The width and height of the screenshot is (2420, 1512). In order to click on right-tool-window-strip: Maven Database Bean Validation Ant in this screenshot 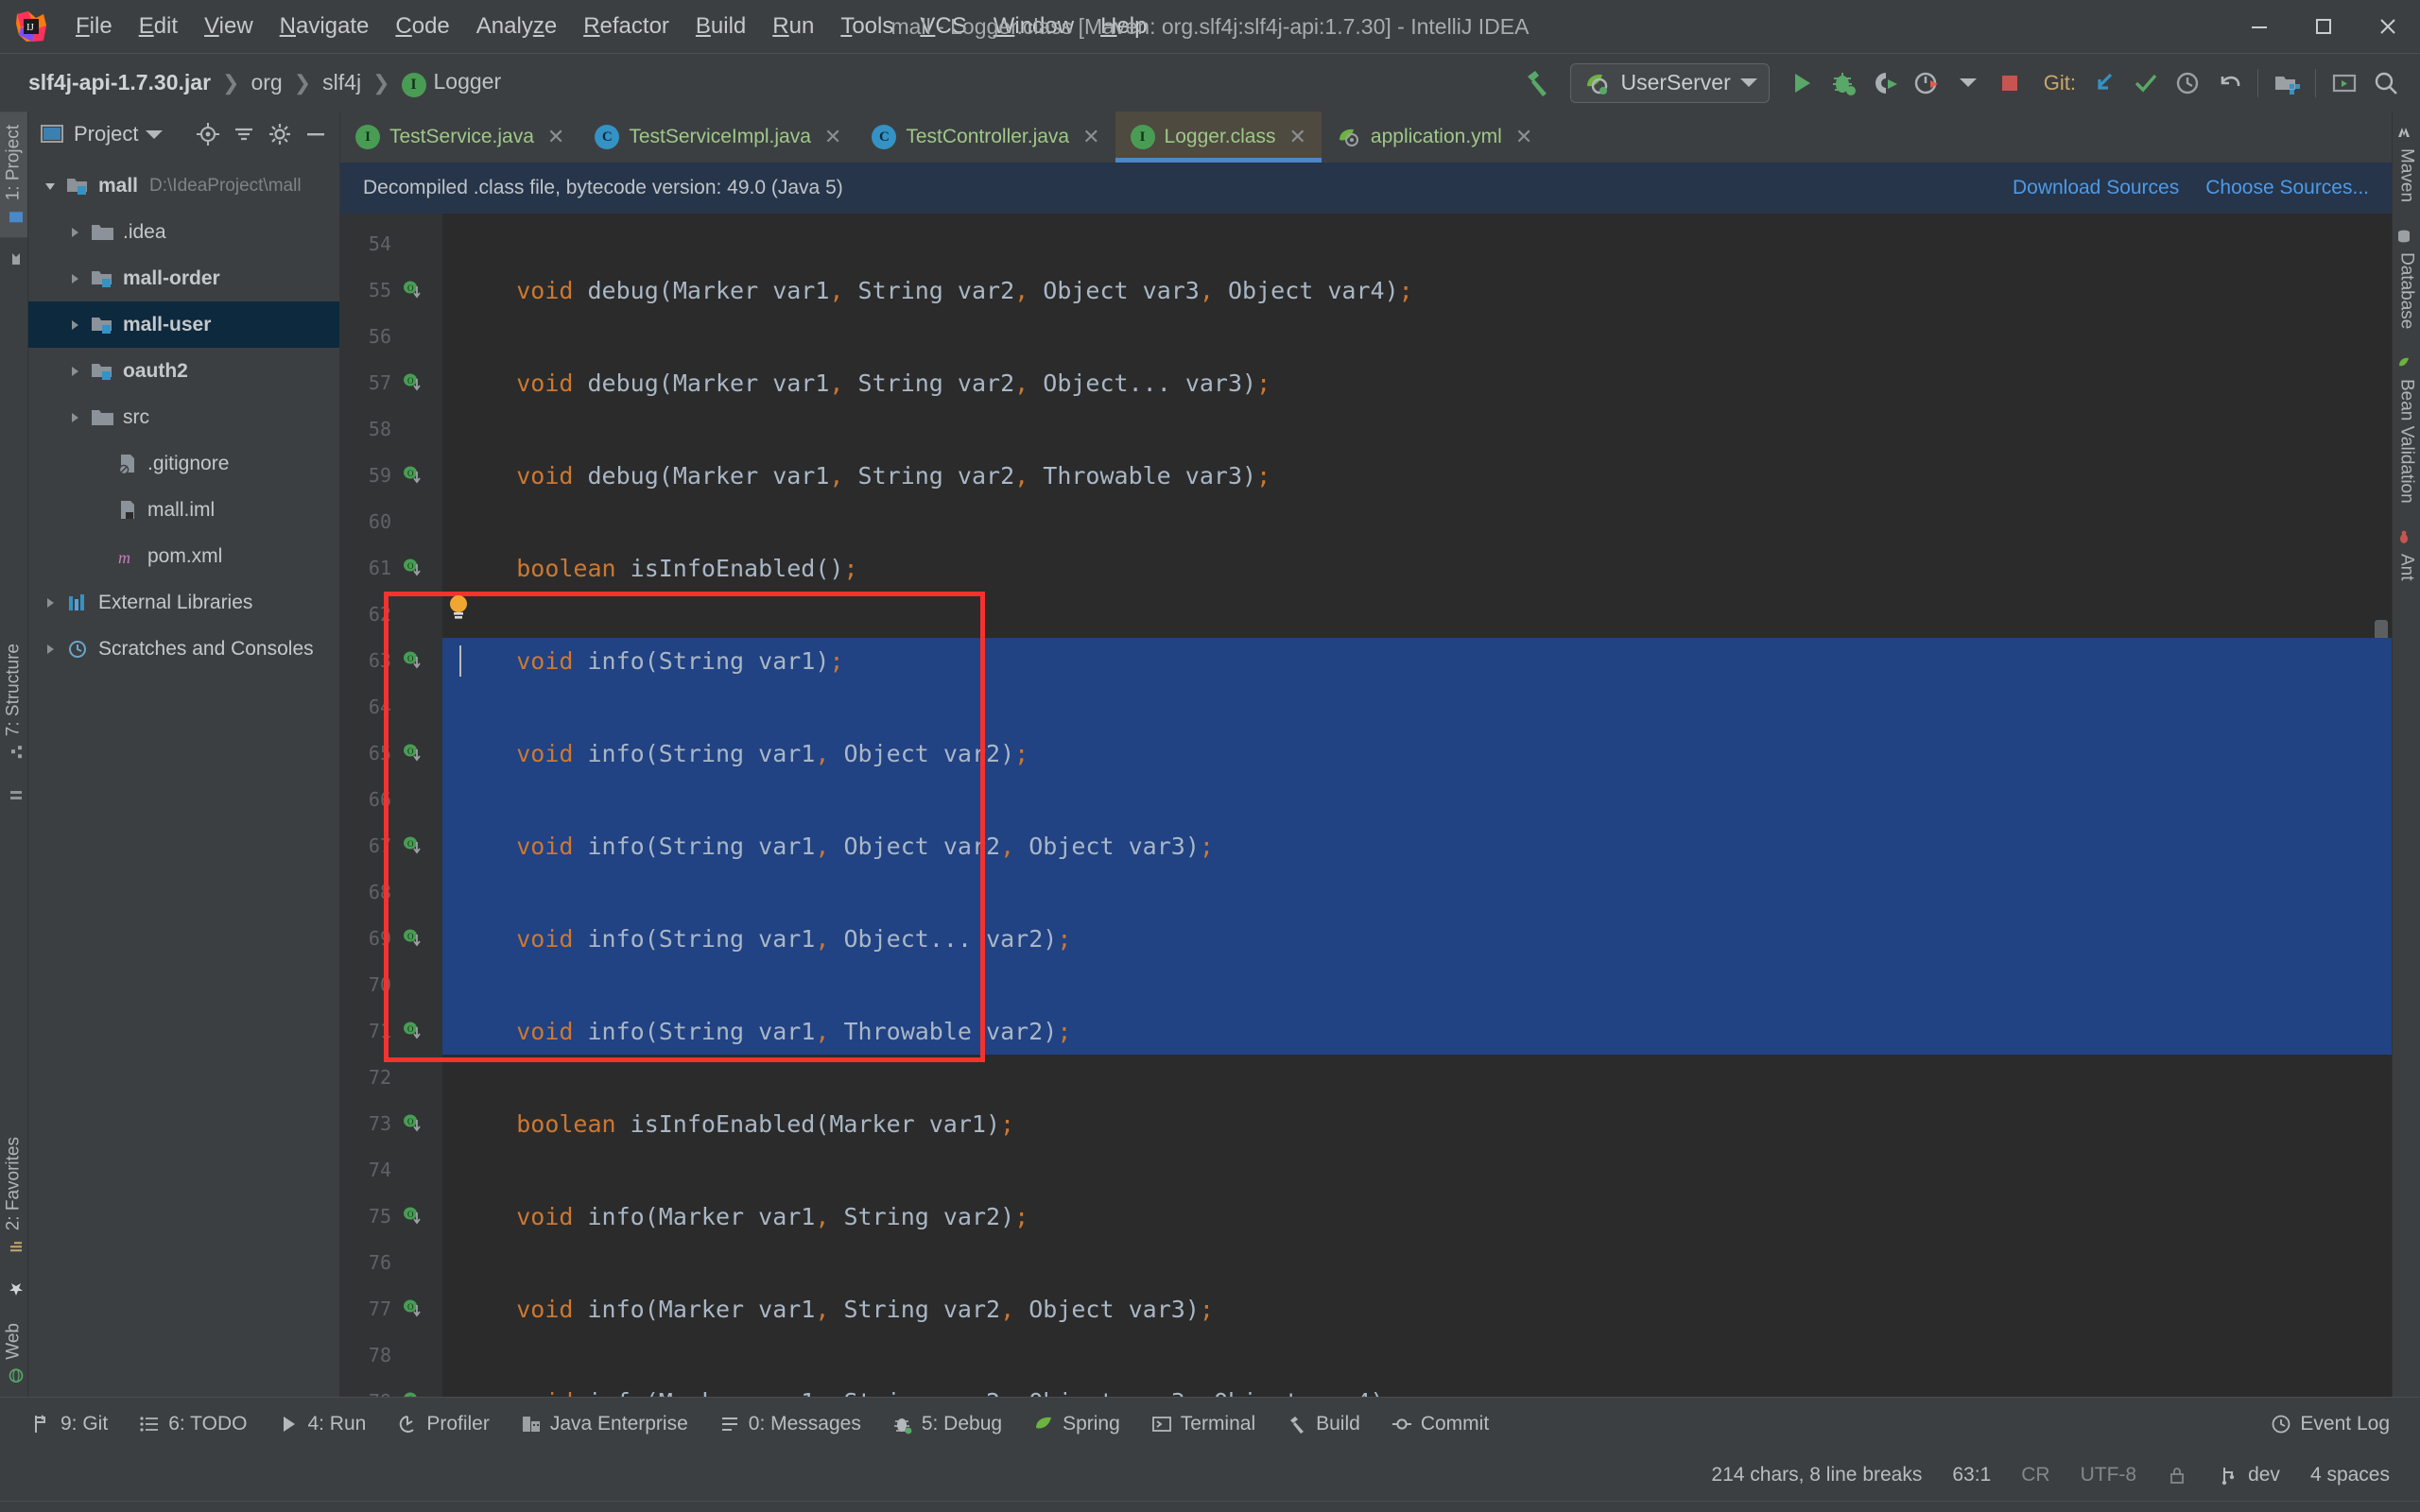, I will do `click(2406, 754)`.